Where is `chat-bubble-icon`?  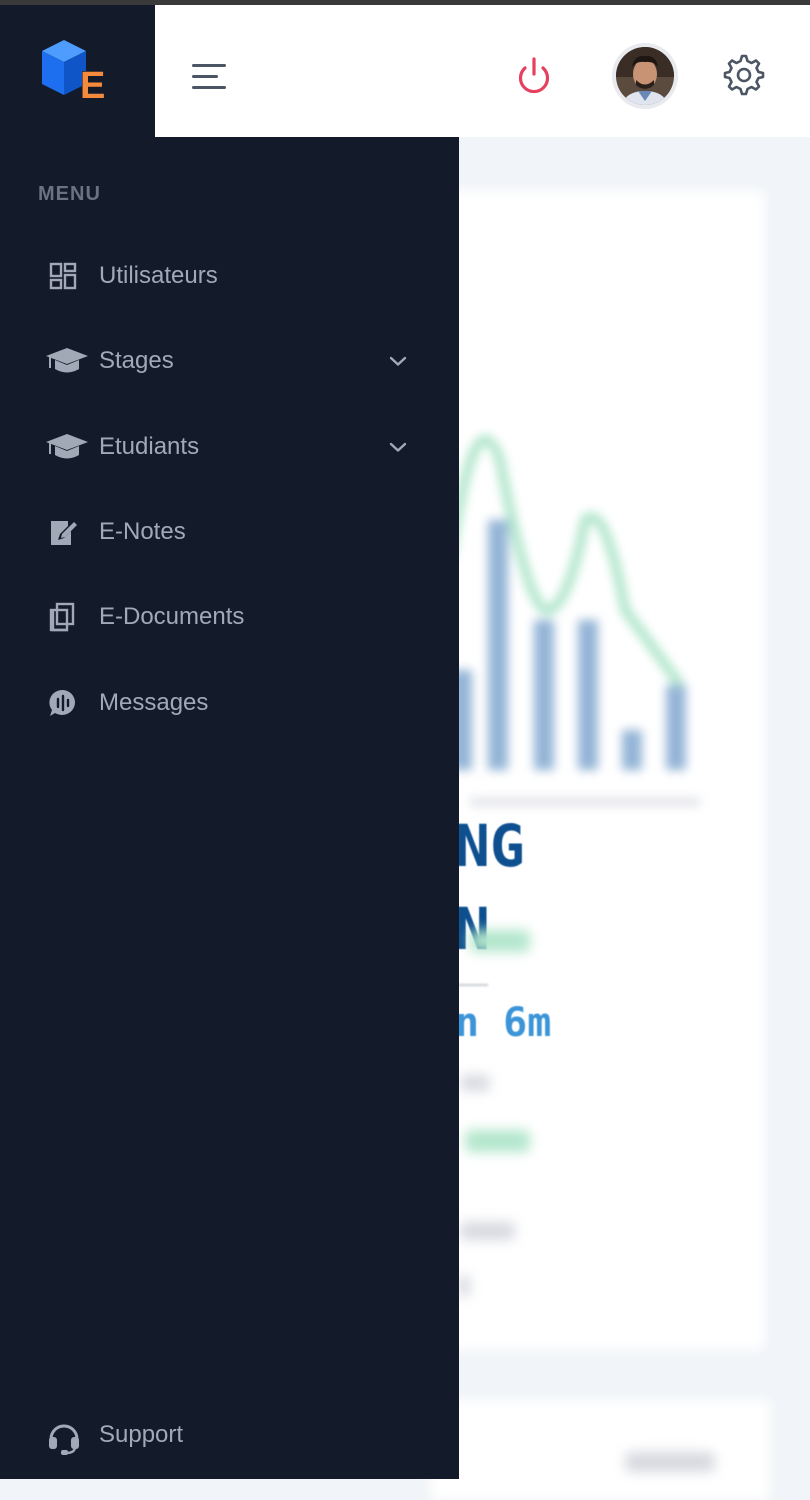 chat-bubble-icon is located at coordinates (63, 703).